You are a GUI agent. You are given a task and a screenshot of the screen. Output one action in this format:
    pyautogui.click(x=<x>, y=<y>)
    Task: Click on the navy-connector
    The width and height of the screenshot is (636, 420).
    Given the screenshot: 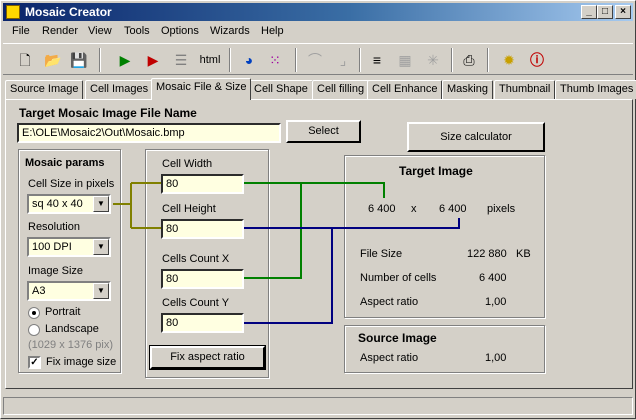 What is the action you would take?
    pyautogui.click(x=352, y=271)
    